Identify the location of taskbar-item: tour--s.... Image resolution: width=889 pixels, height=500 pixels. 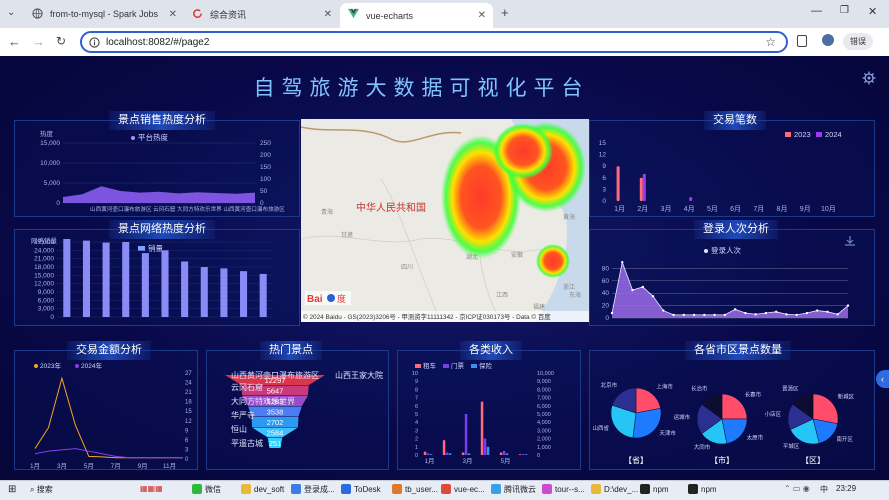
(563, 489).